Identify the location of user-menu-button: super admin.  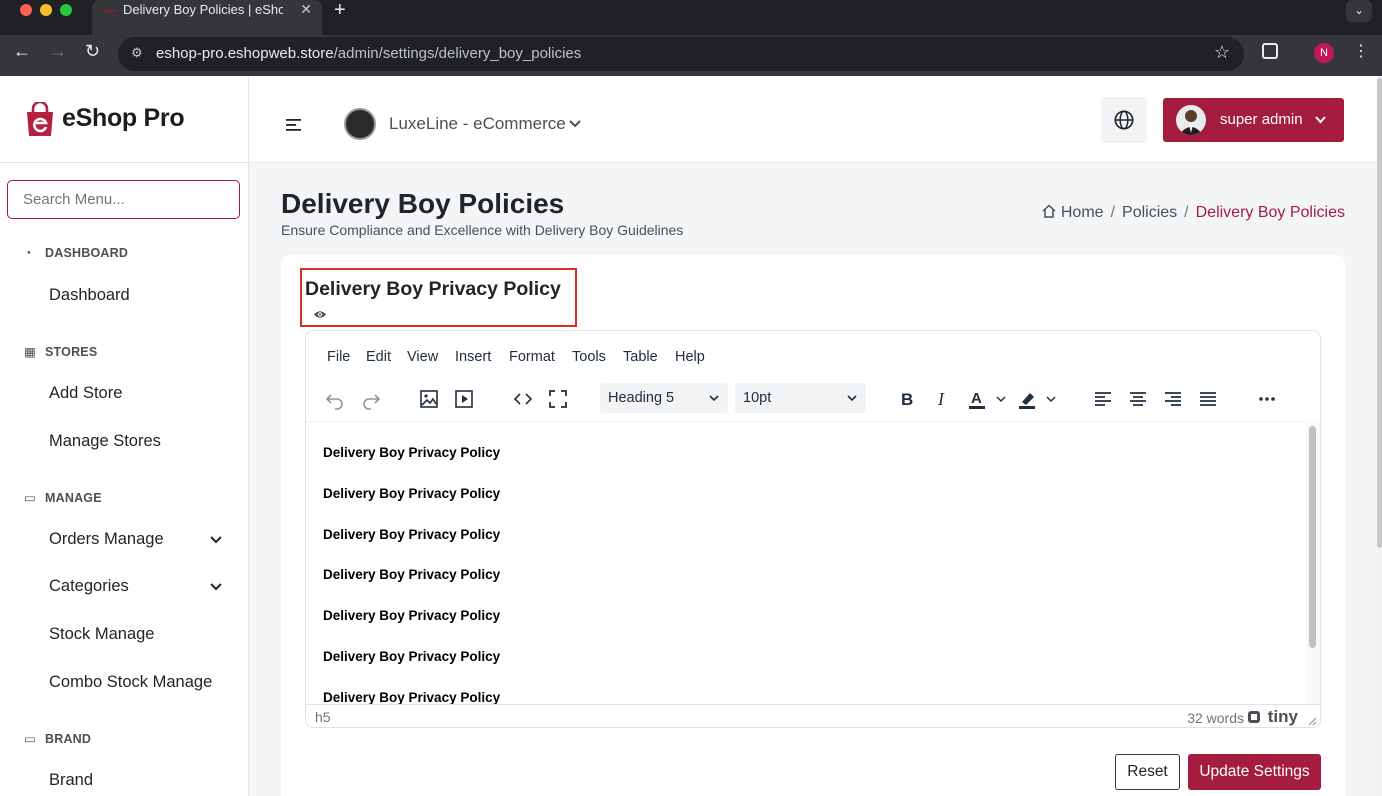
(1253, 120).